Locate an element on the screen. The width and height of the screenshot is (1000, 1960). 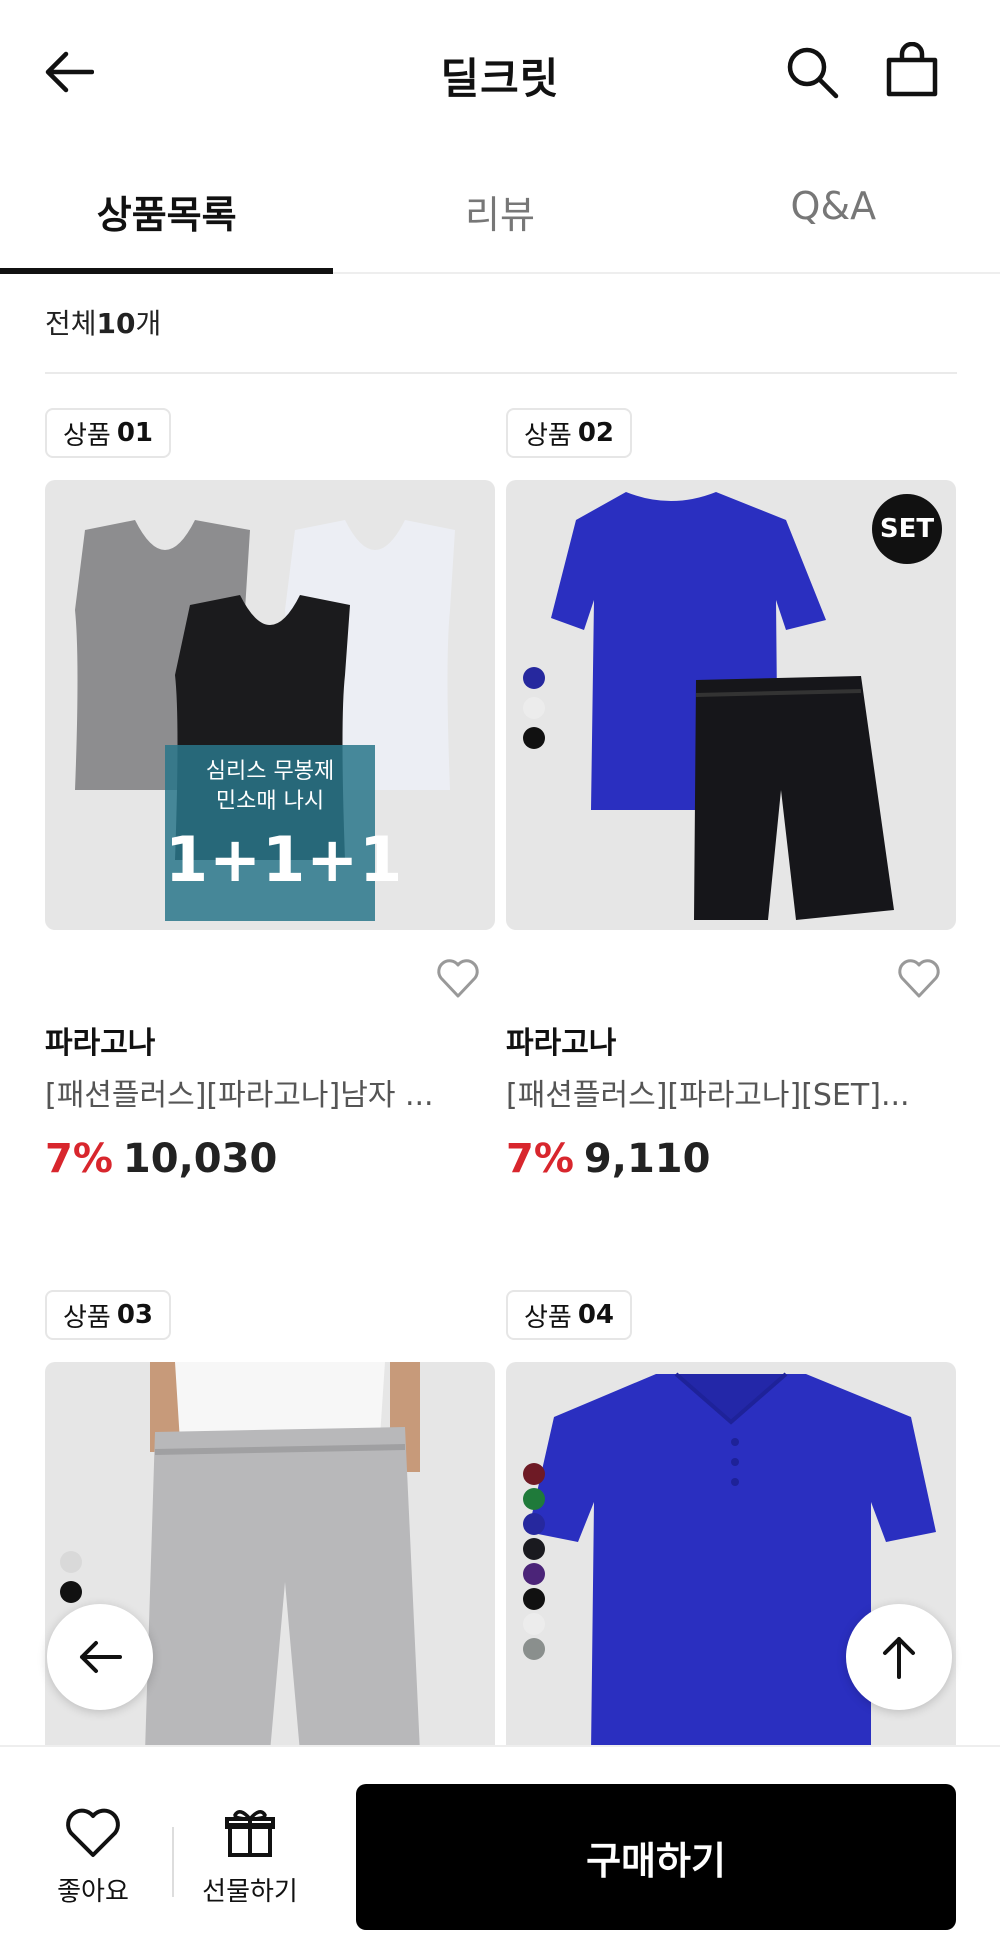
previous-button is located at coordinates (100, 1657).